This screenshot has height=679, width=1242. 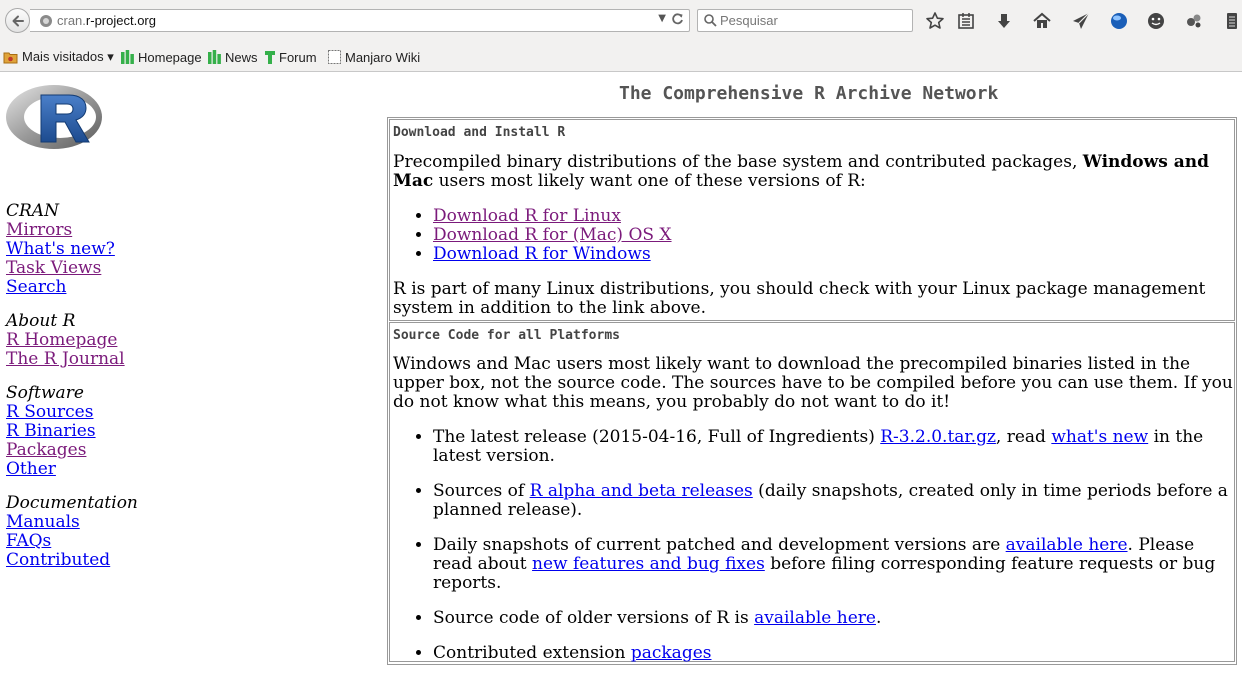 What do you see at coordinates (833, 254) in the screenshot?
I see `list-item: Download R for Windows` at bounding box center [833, 254].